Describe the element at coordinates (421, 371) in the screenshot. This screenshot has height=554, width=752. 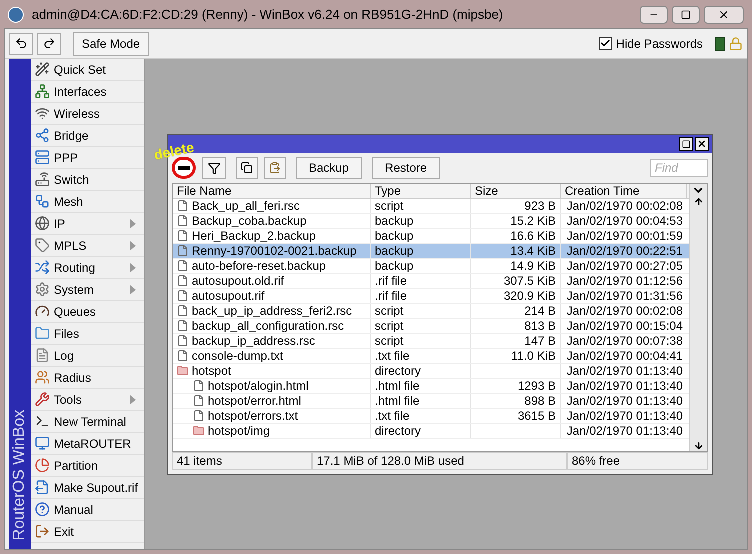
I see `table-cell: directory` at that location.